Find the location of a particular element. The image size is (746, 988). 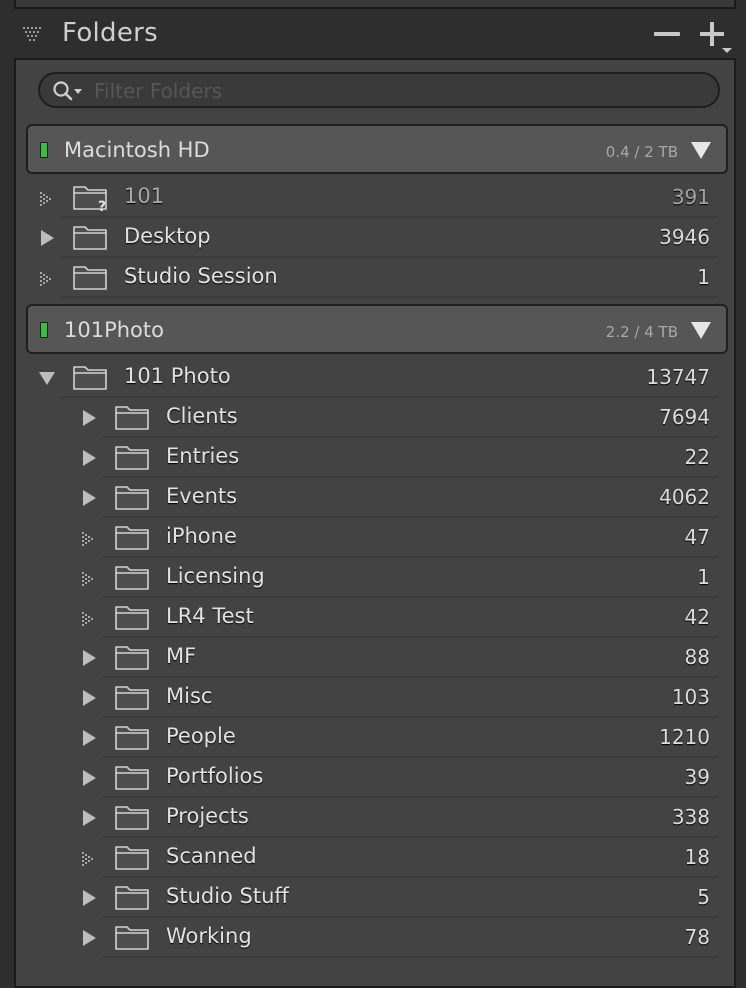

photo-count: 338 is located at coordinates (690, 817).